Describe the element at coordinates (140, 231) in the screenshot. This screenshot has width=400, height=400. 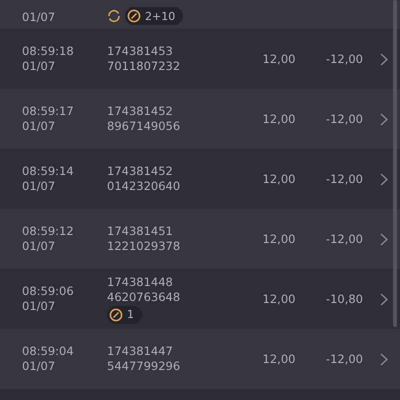
I see `id-text: 174381451` at that location.